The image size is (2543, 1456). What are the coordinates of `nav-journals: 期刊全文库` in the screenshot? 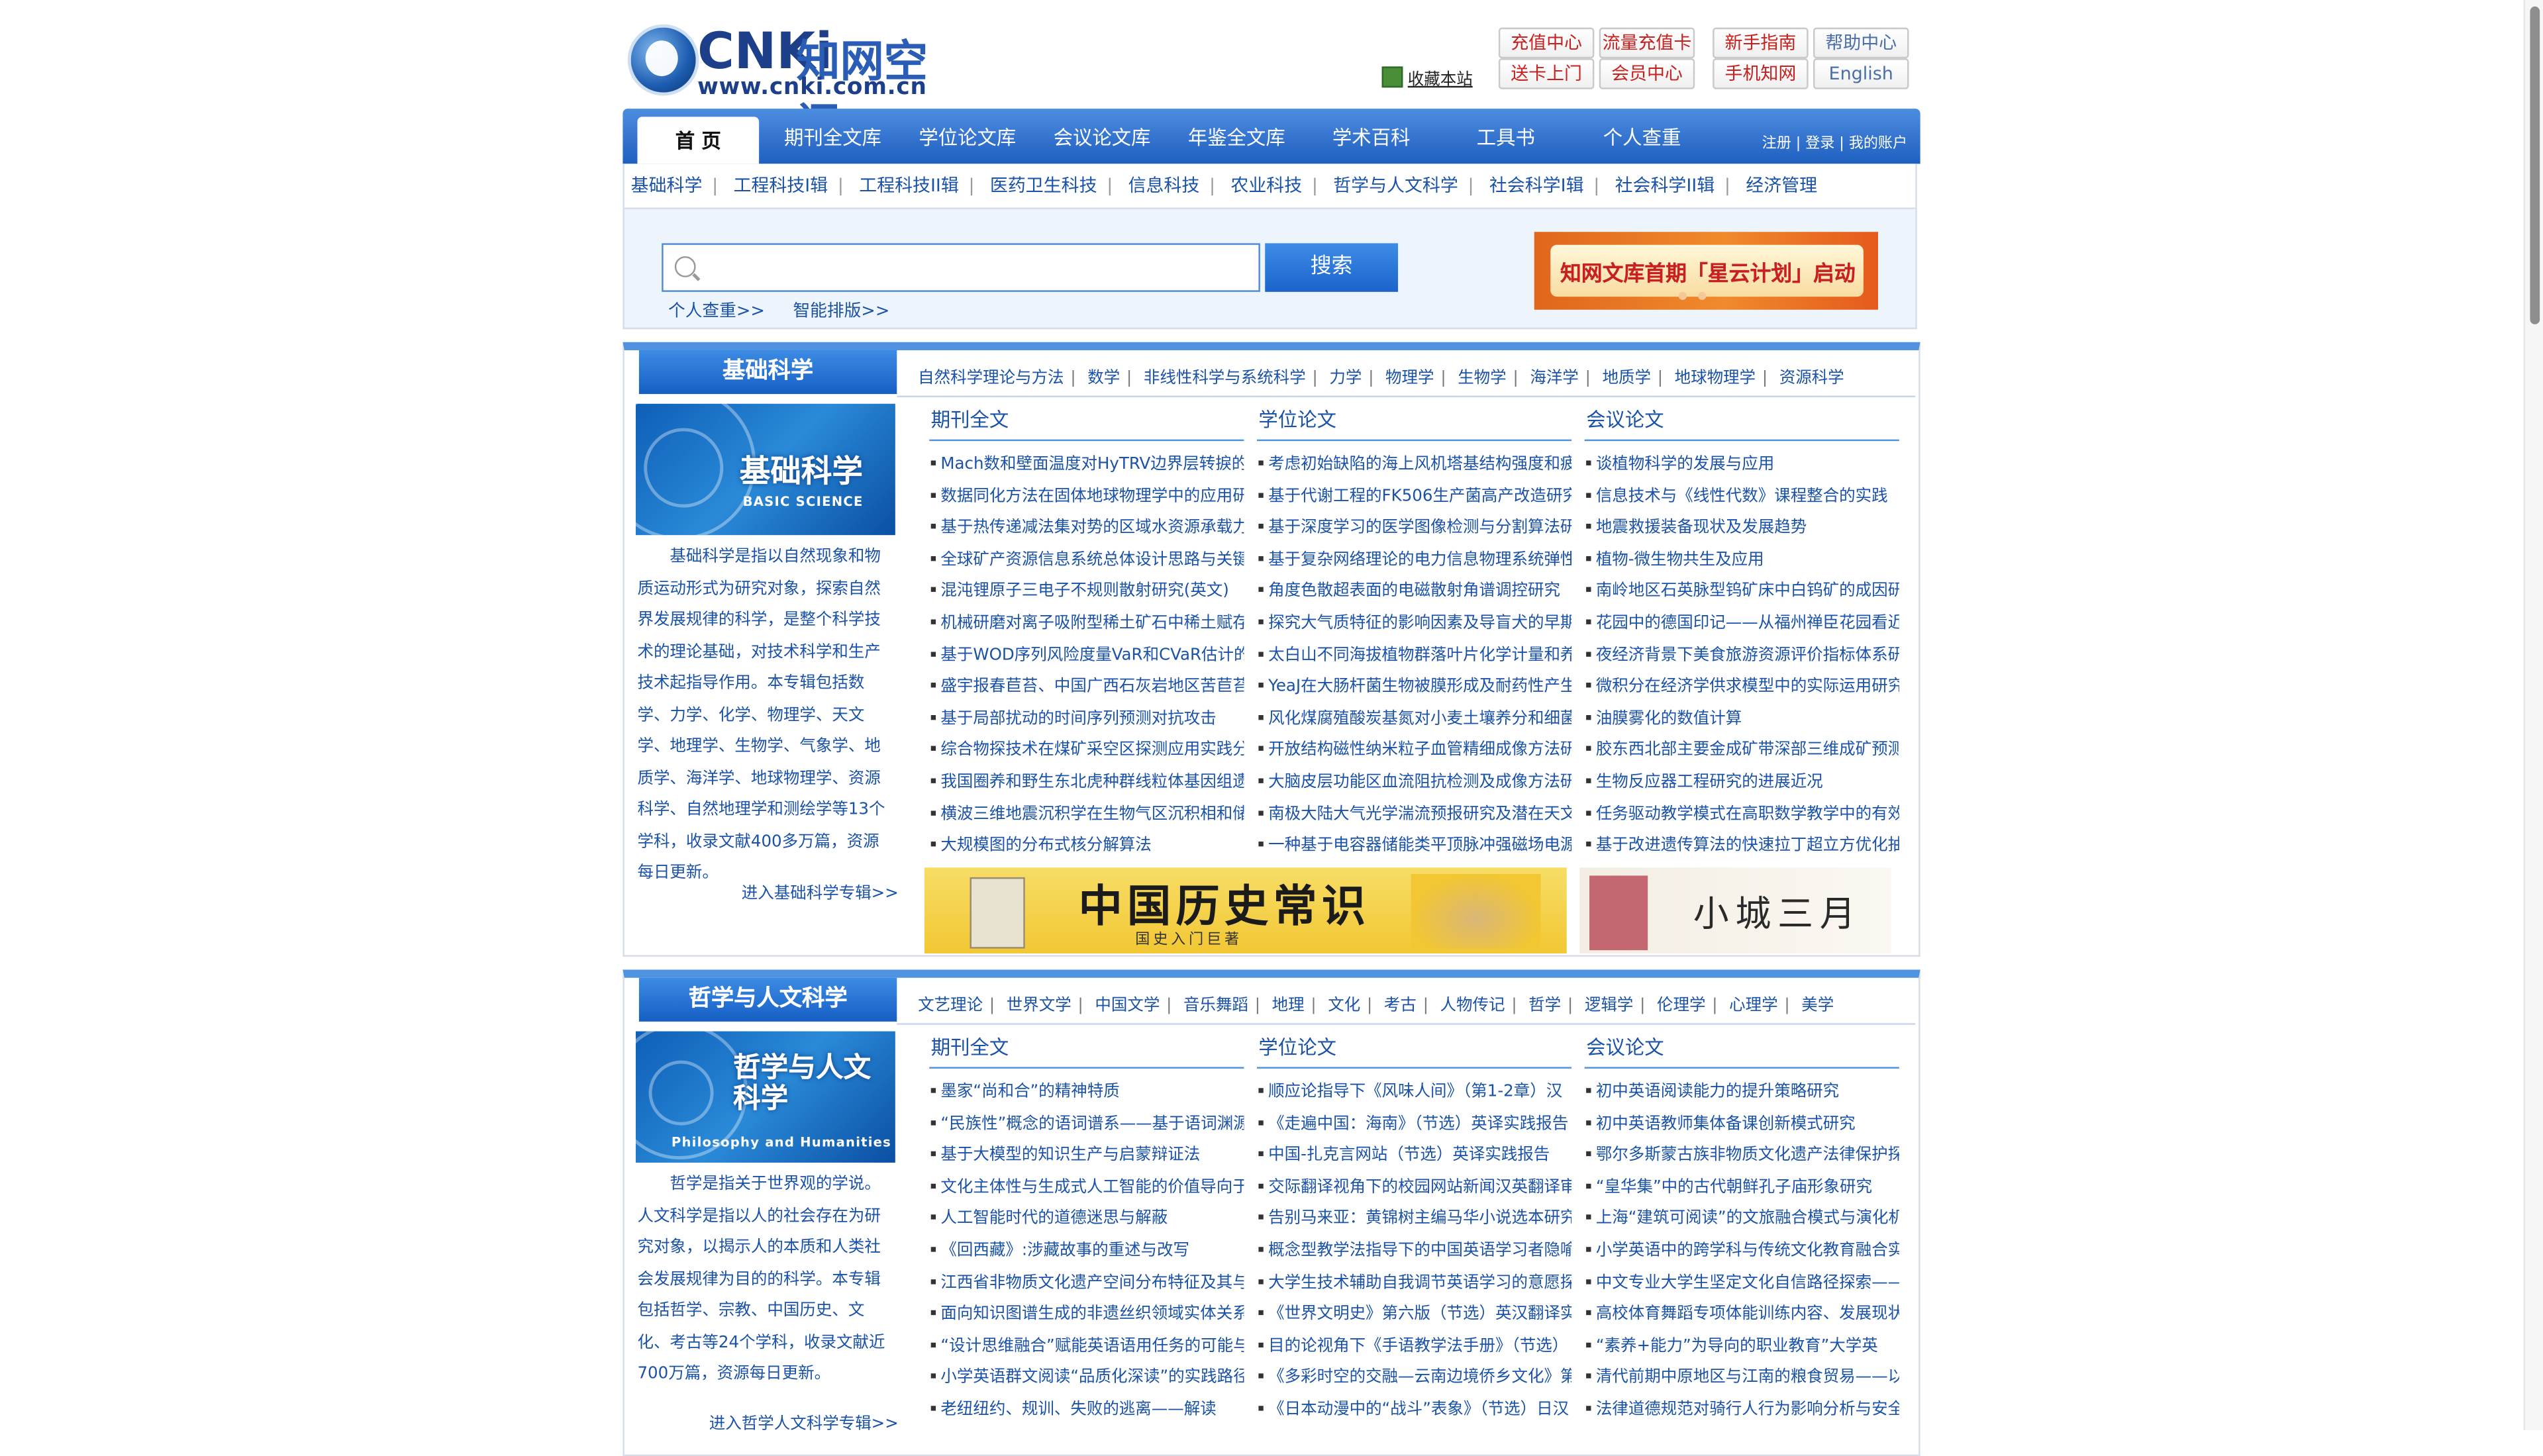 It's located at (833, 137).